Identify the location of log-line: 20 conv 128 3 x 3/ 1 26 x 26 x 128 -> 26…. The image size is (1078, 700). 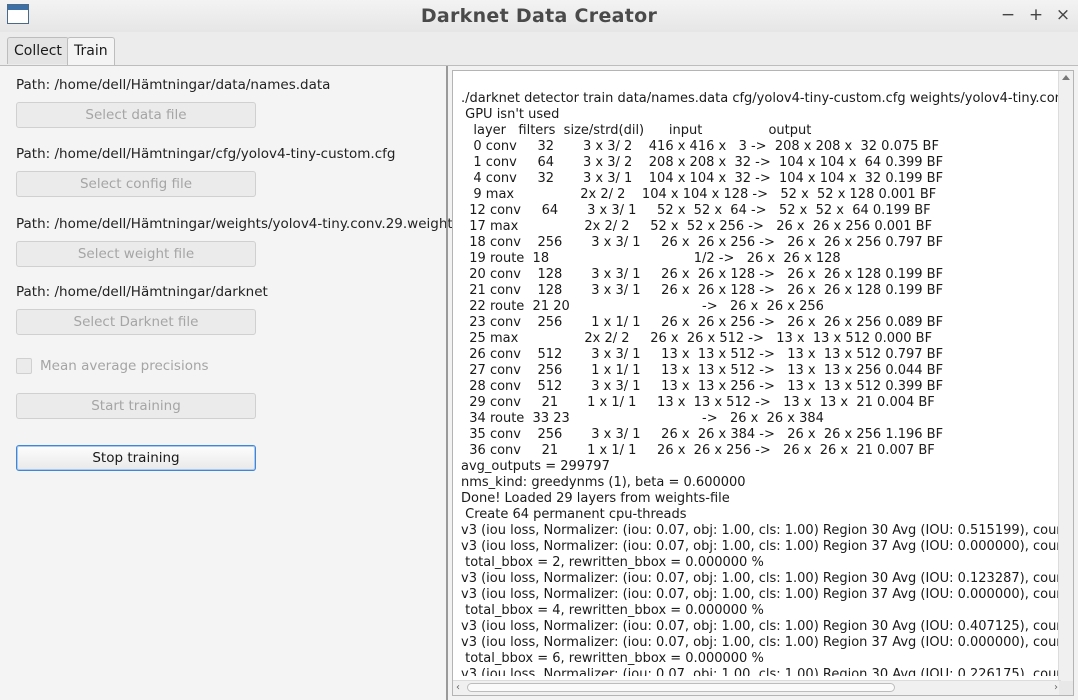
(702, 274).